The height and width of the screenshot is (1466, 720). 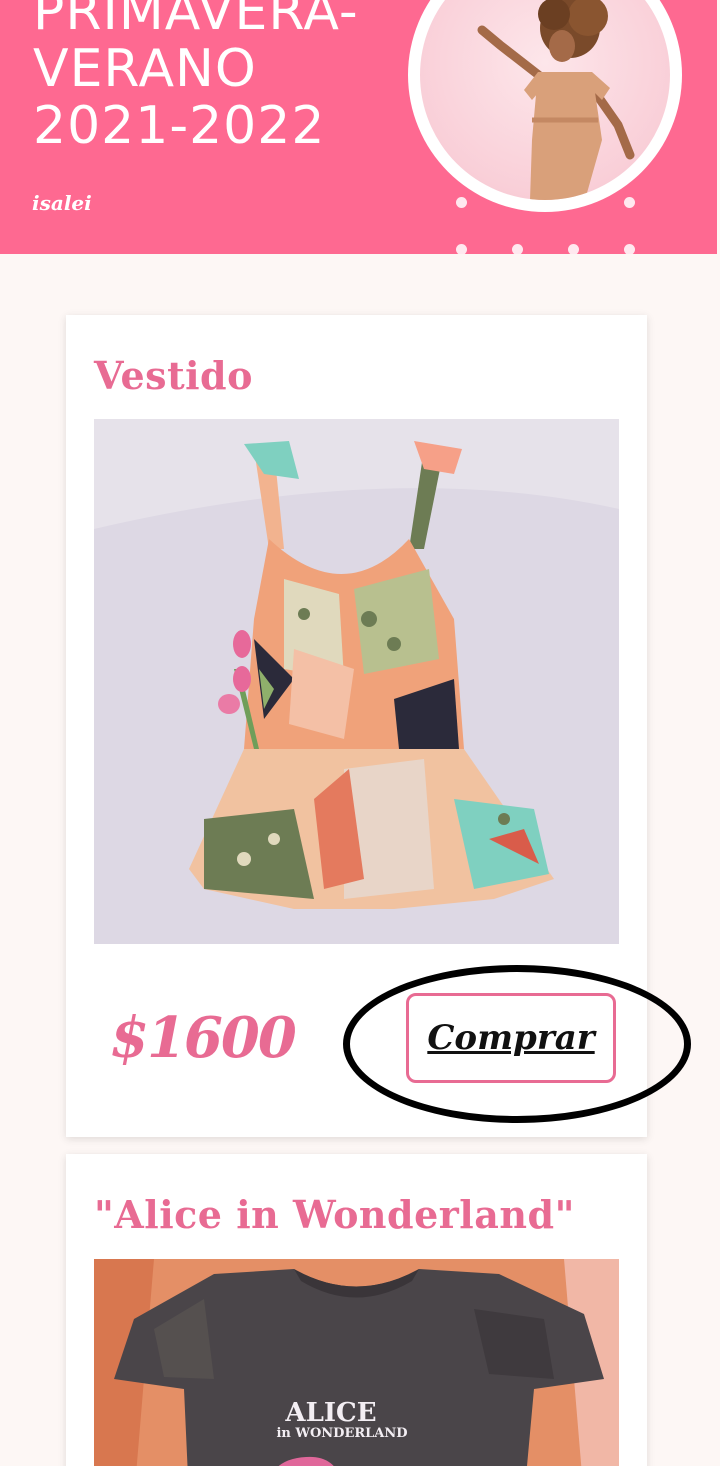 What do you see at coordinates (556, 100) in the screenshot?
I see `dancing-model-illustration` at bounding box center [556, 100].